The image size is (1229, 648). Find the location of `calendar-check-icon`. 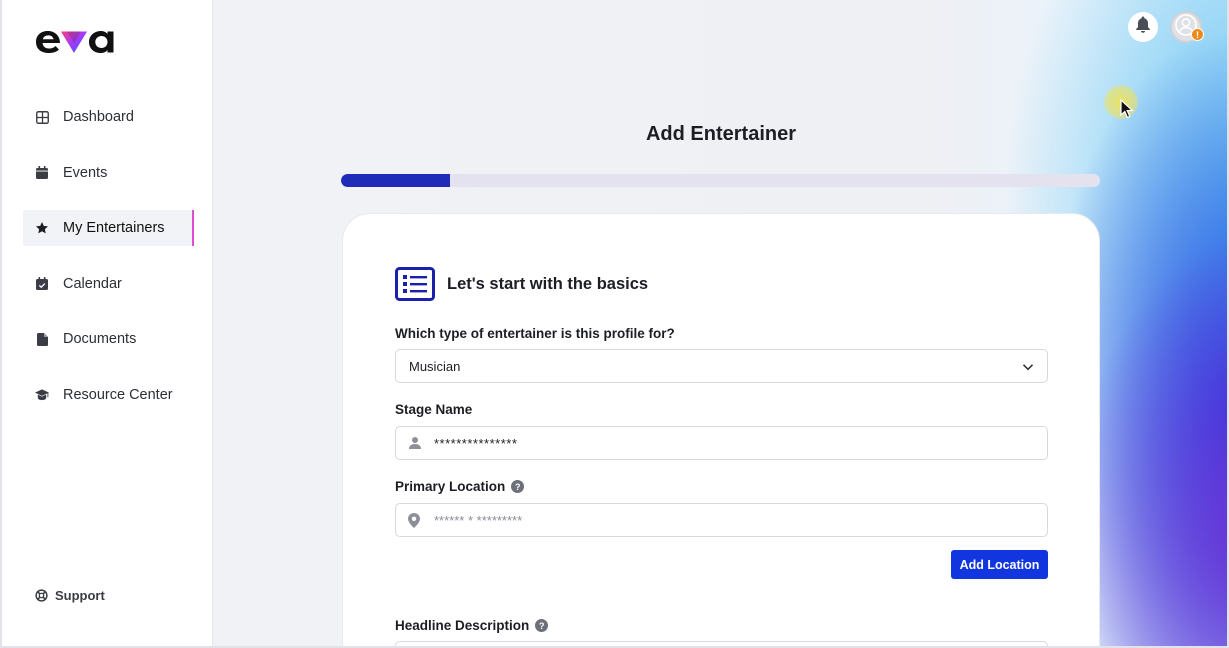

calendar-check-icon is located at coordinates (42, 284).